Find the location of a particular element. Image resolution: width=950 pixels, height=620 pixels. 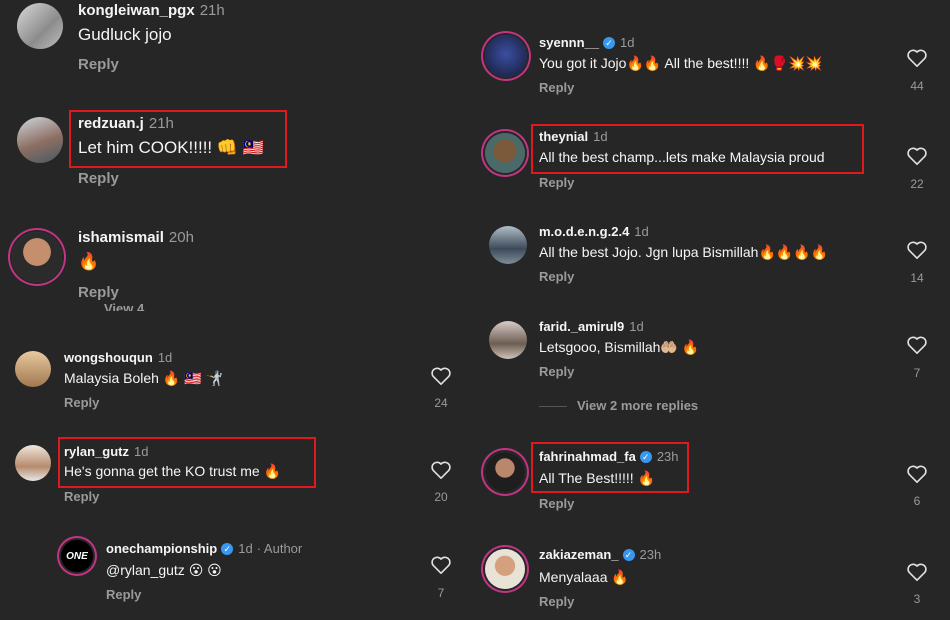

username-text: rylan_gutz is located at coordinates (96, 451).